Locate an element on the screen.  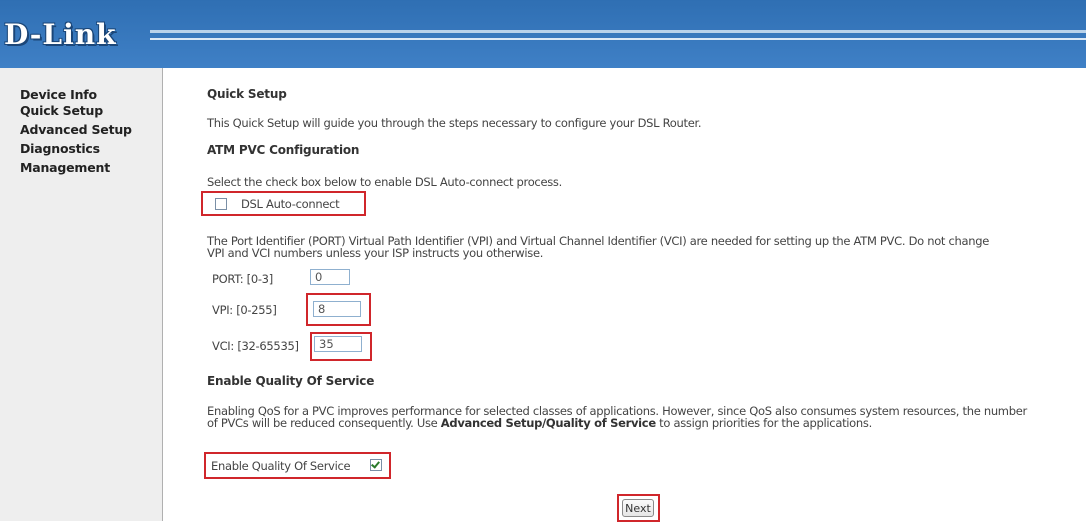
dsl-auto-connect-label: DSL Auto-connect is located at coordinates (290, 204).